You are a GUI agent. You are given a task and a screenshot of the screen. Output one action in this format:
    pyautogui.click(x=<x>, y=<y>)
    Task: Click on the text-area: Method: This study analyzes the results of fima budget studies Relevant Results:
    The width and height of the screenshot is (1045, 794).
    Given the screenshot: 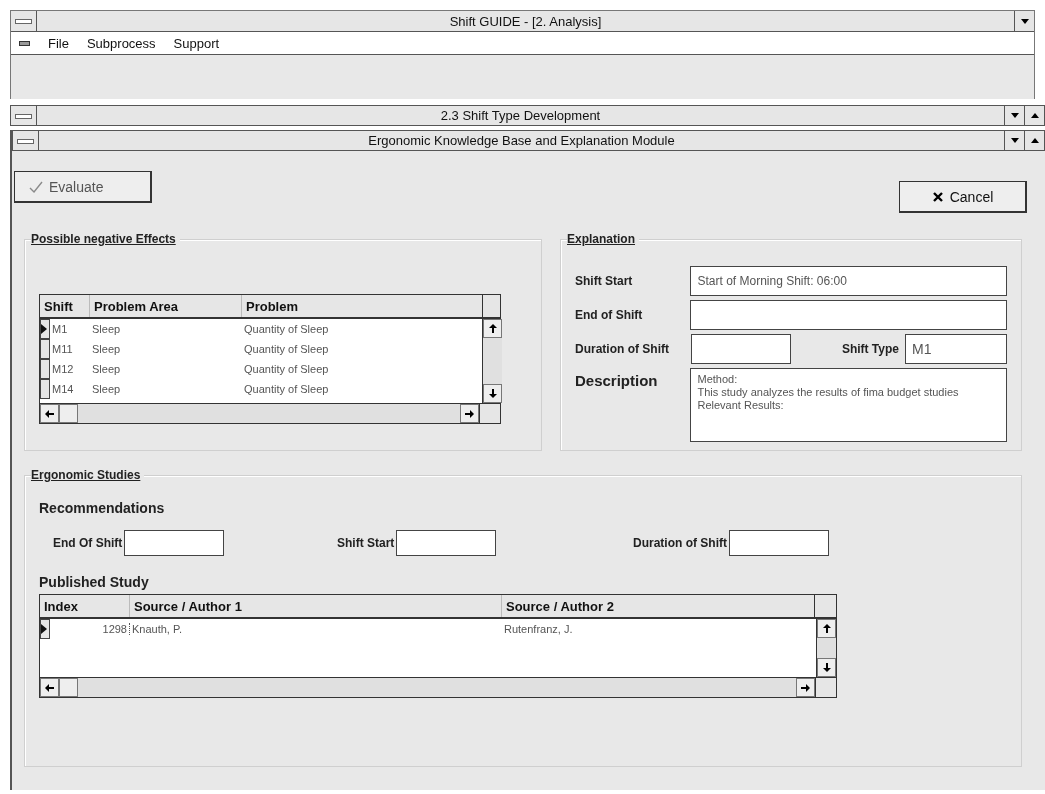 What is the action you would take?
    pyautogui.click(x=848, y=405)
    